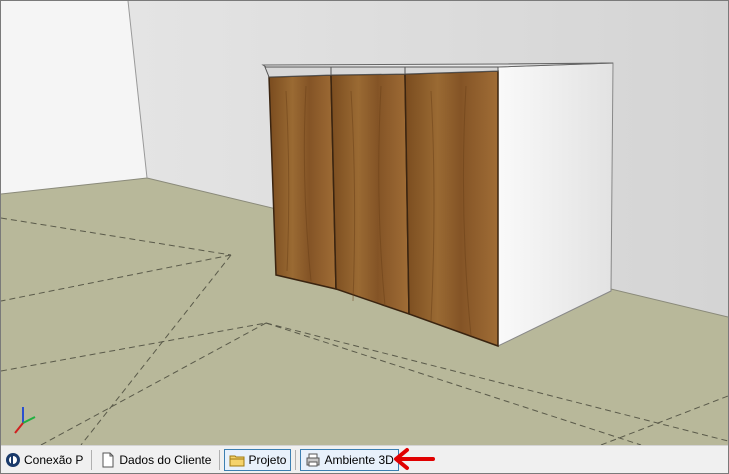 The image size is (729, 474). Describe the element at coordinates (267, 460) in the screenshot. I see `tab-projeto-label: Projeto` at that location.